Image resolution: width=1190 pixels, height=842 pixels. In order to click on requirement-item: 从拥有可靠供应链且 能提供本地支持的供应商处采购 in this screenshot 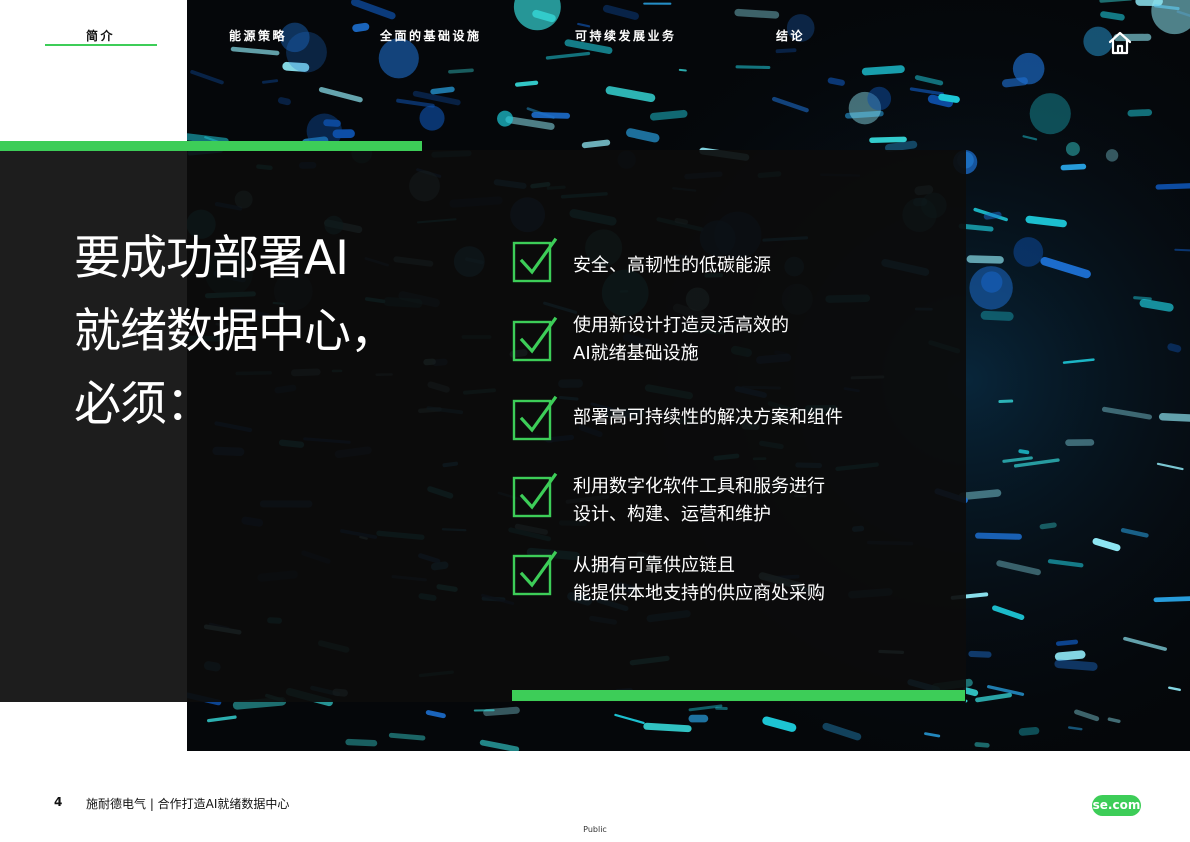, I will do `click(699, 580)`.